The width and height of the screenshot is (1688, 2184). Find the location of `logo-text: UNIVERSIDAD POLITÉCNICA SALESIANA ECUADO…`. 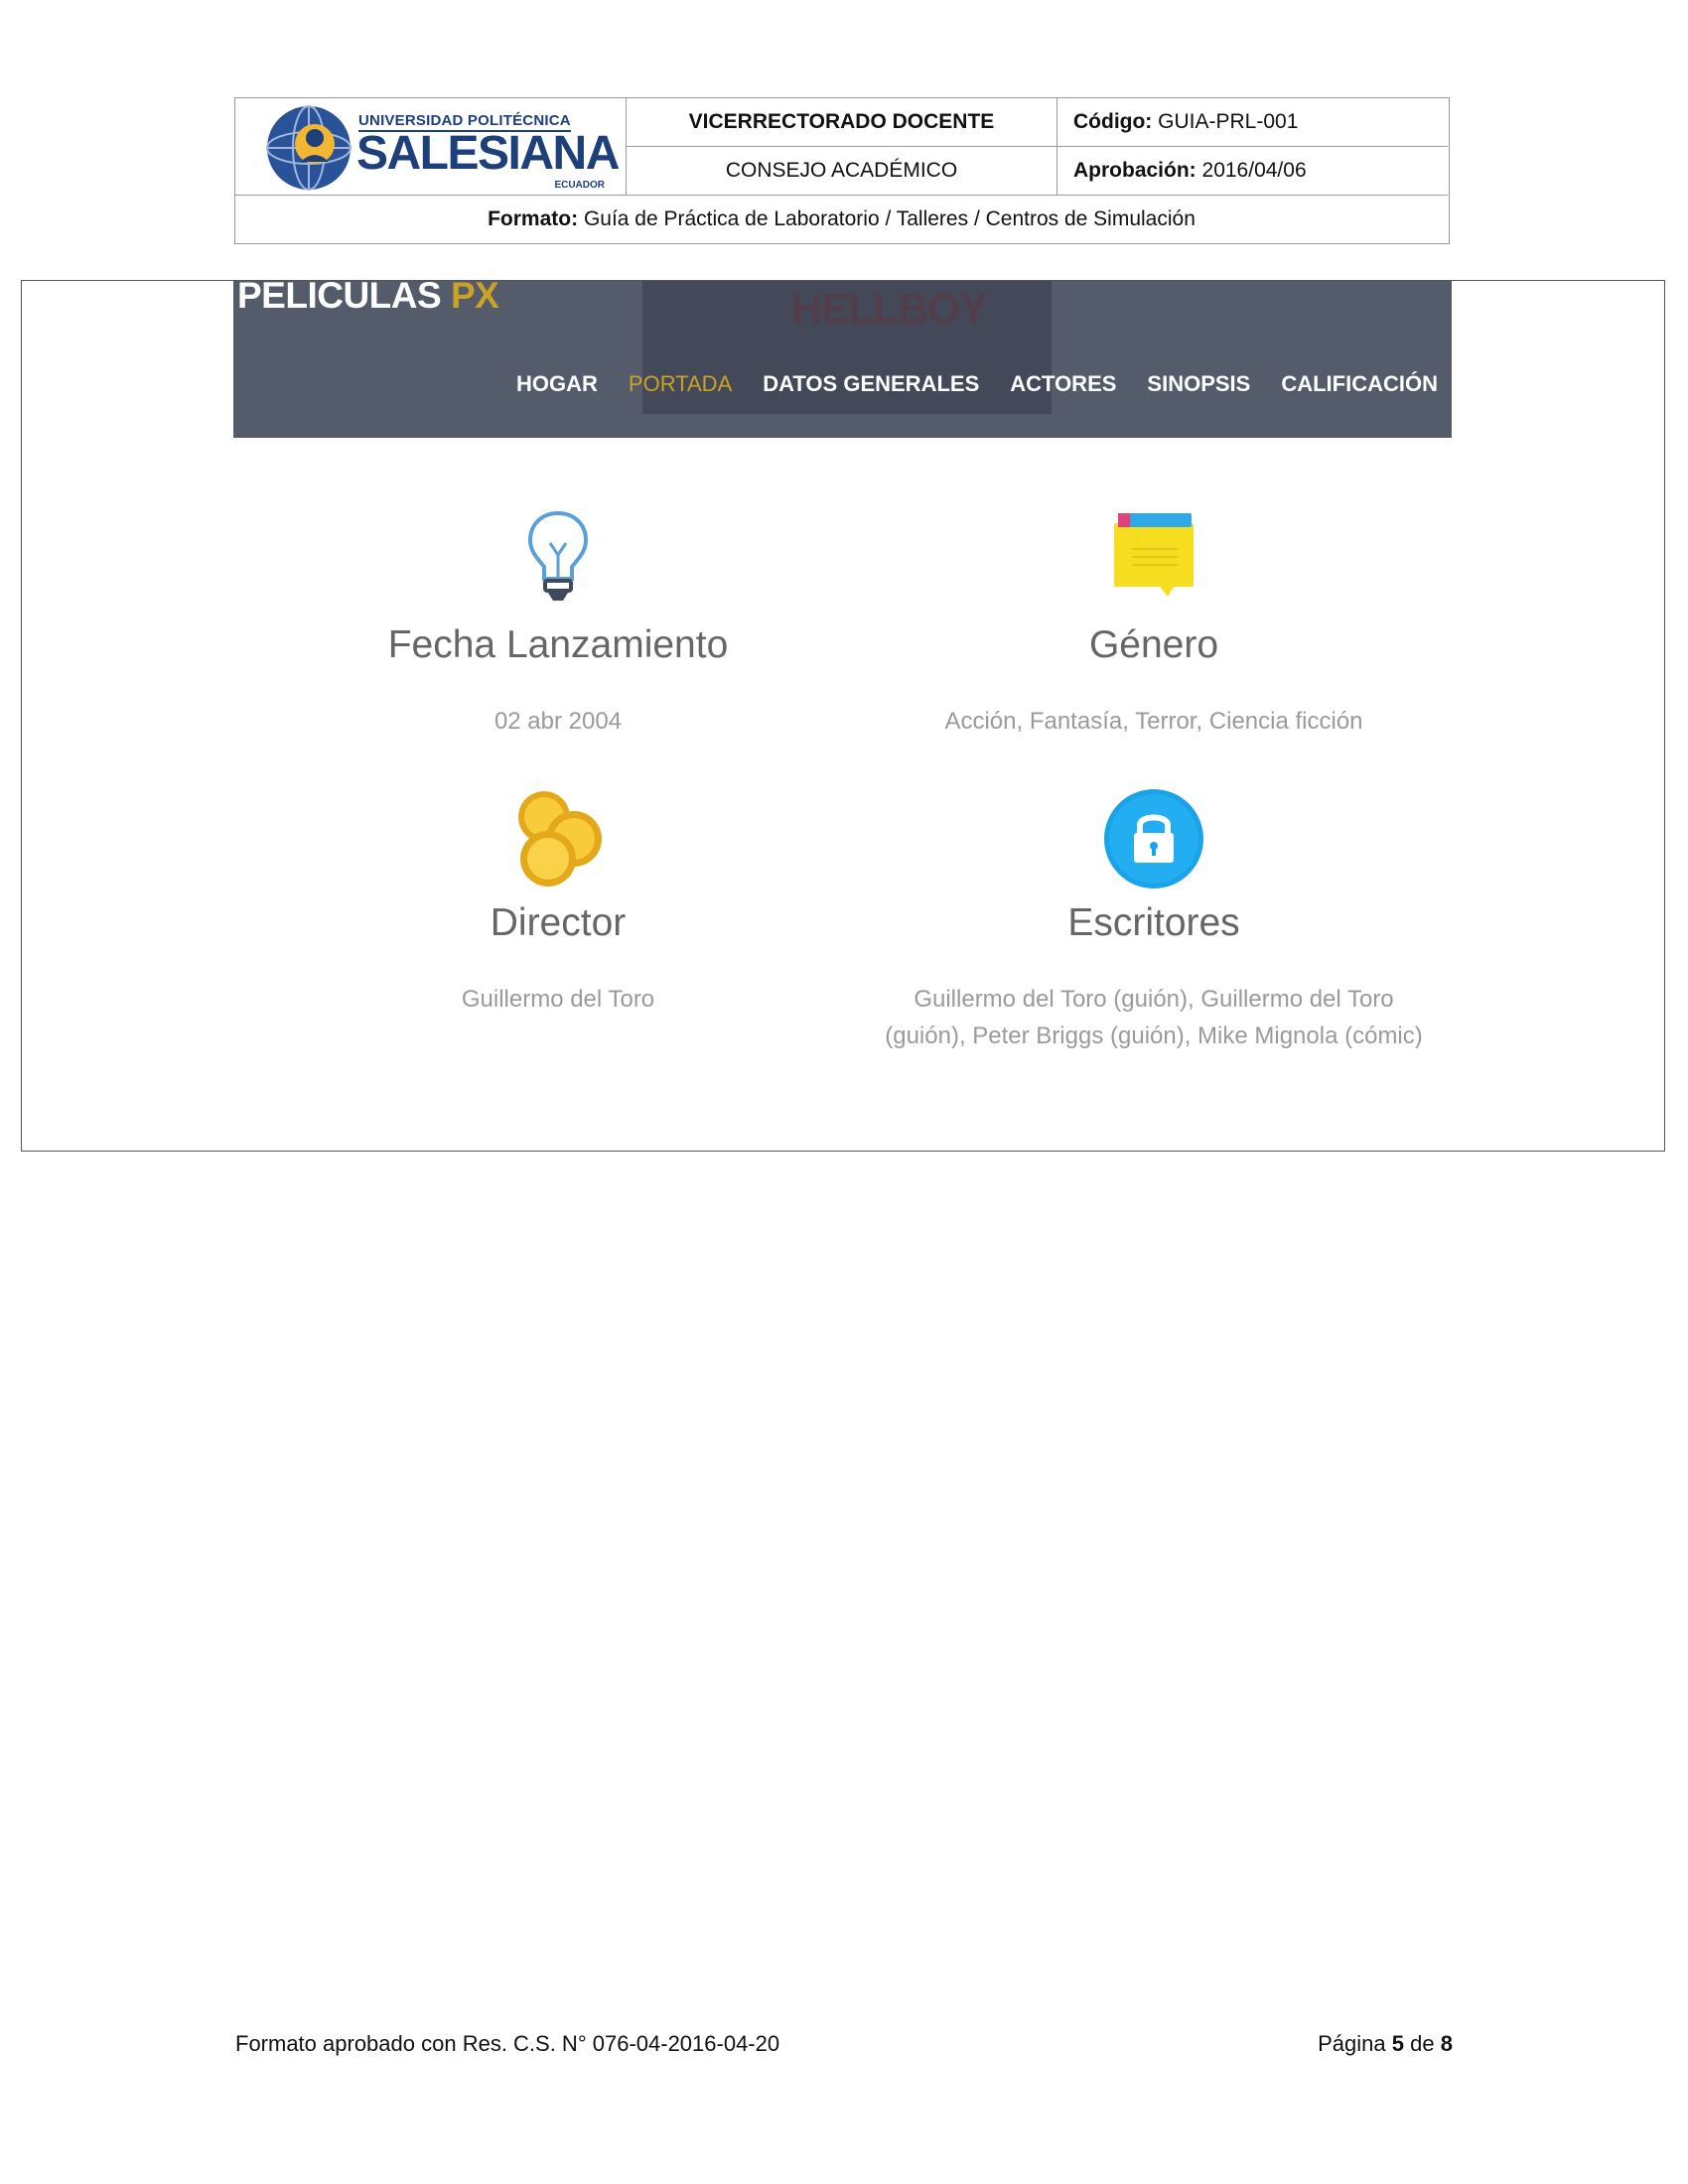

logo-text: UNIVERSIDAD POLITÉCNICA SALESIANA ECUADO… is located at coordinates (488, 147).